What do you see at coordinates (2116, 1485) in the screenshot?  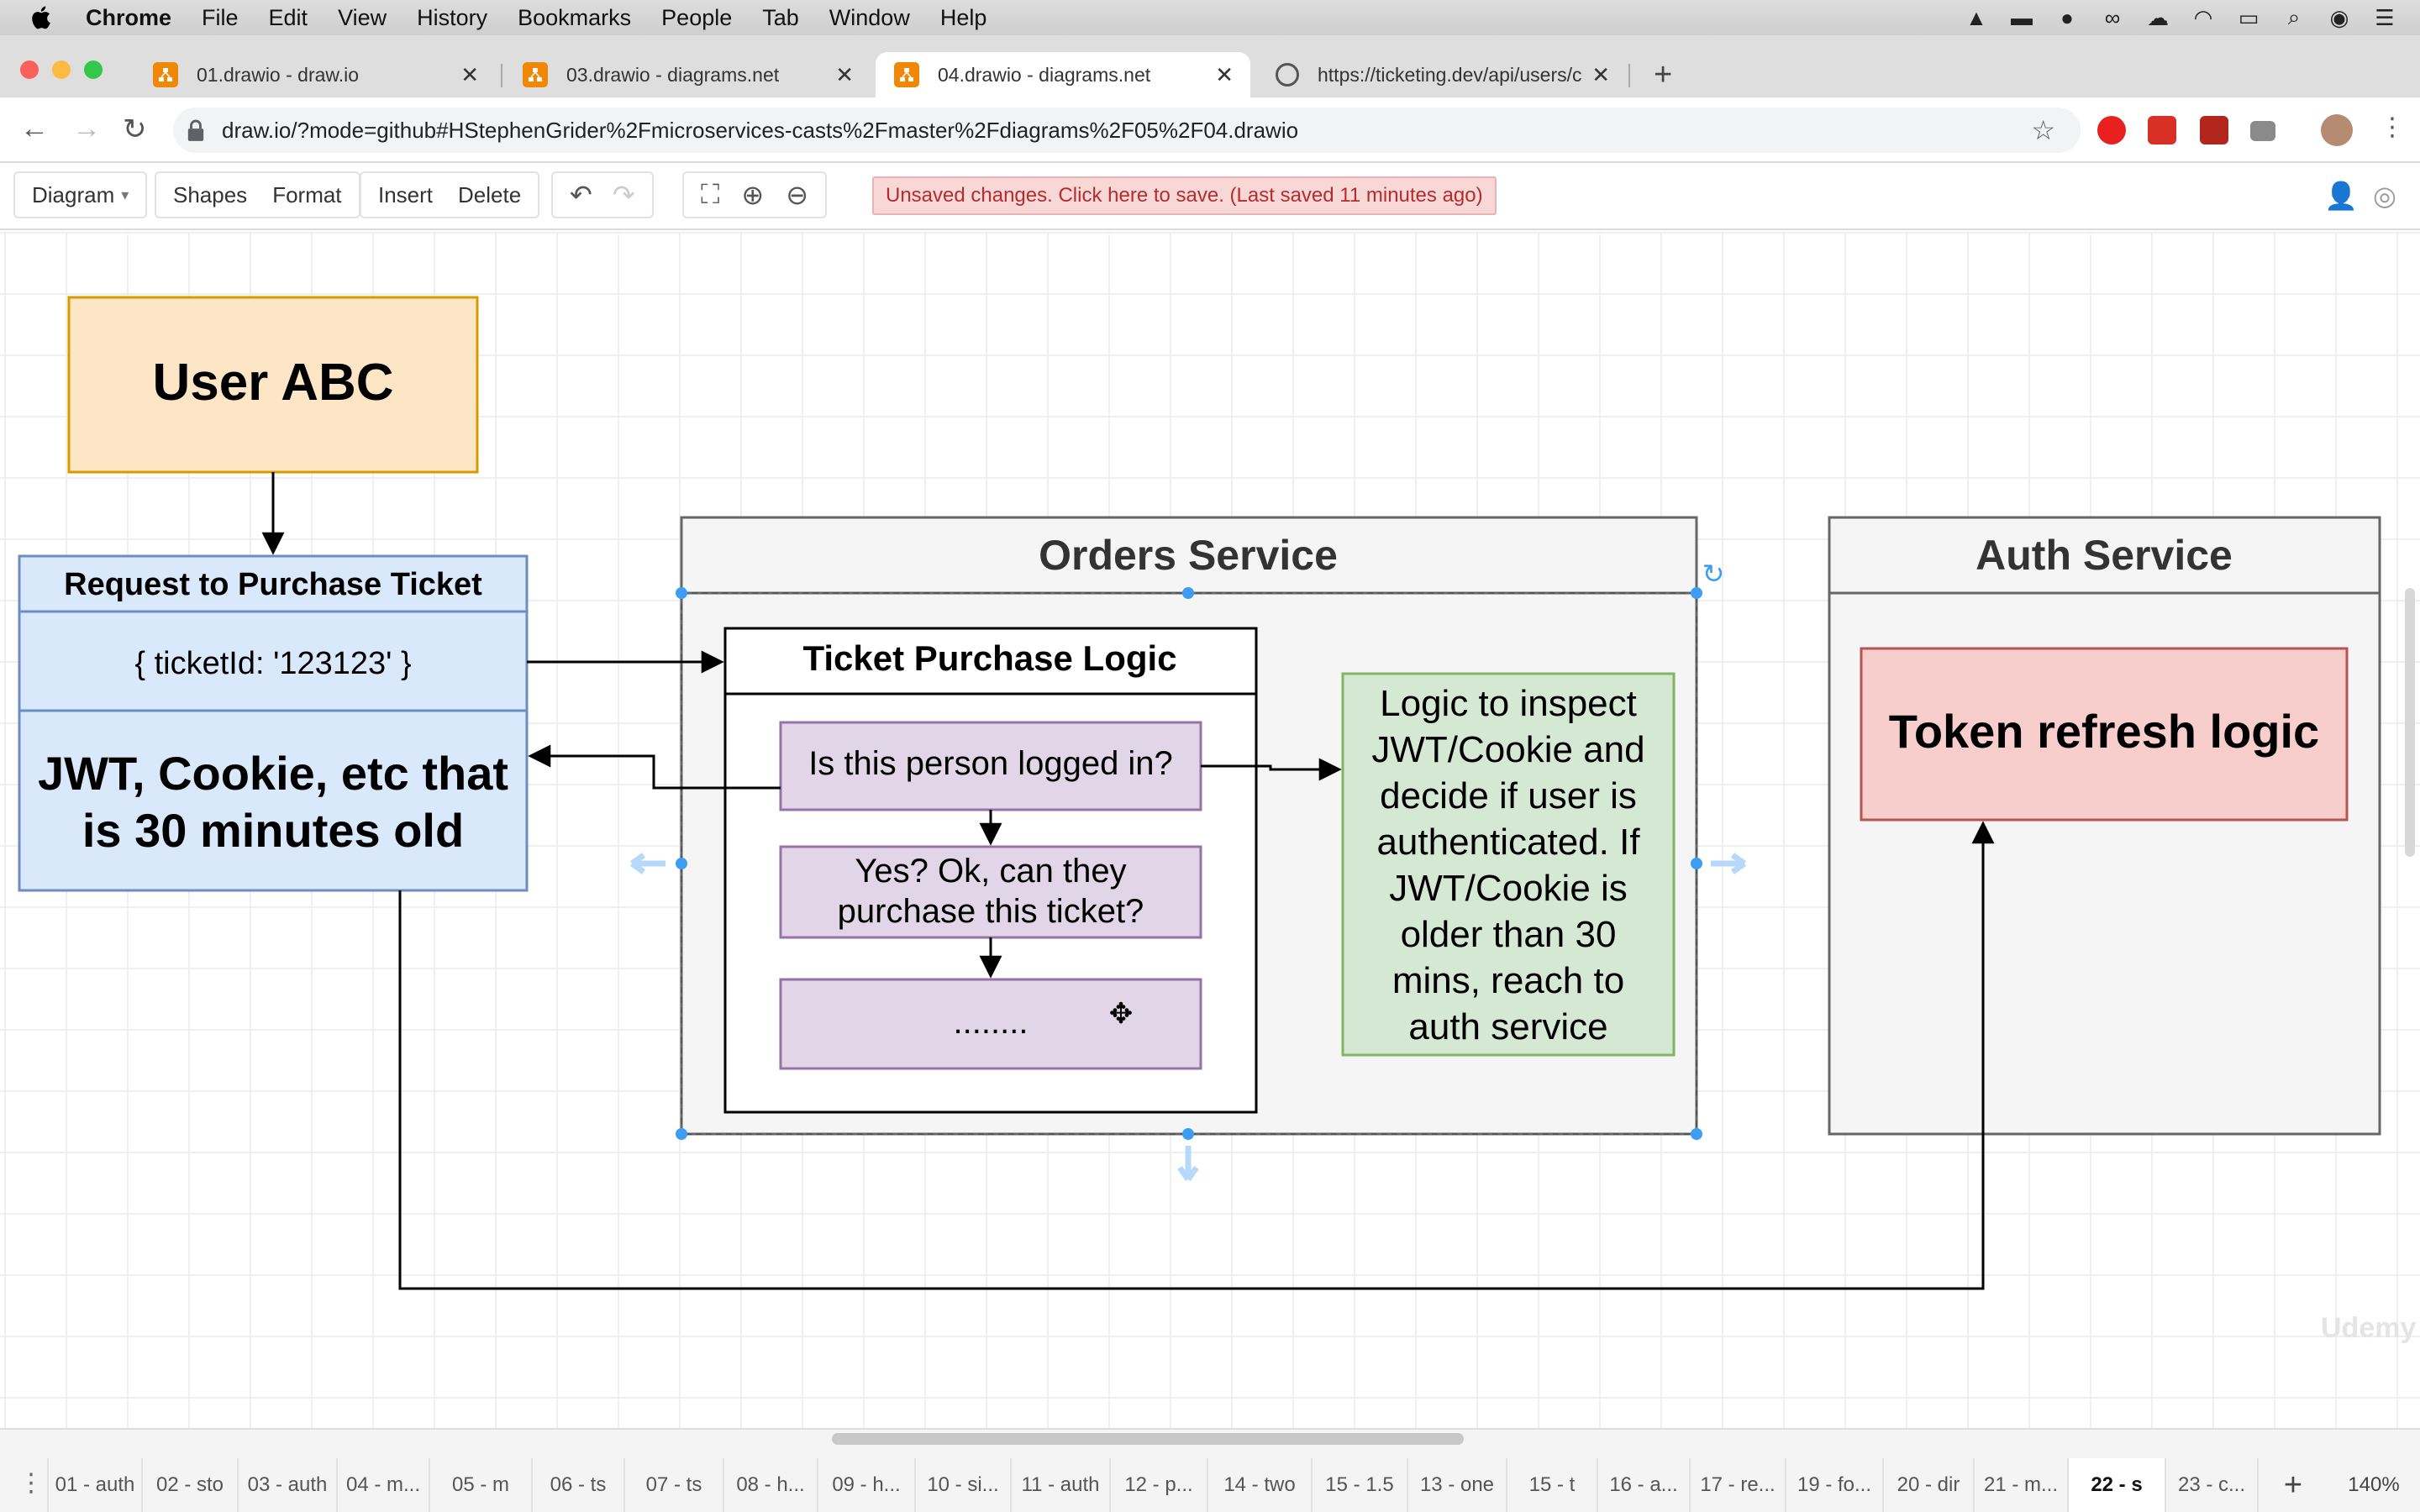 I see `page-tab-active: 22 - s` at bounding box center [2116, 1485].